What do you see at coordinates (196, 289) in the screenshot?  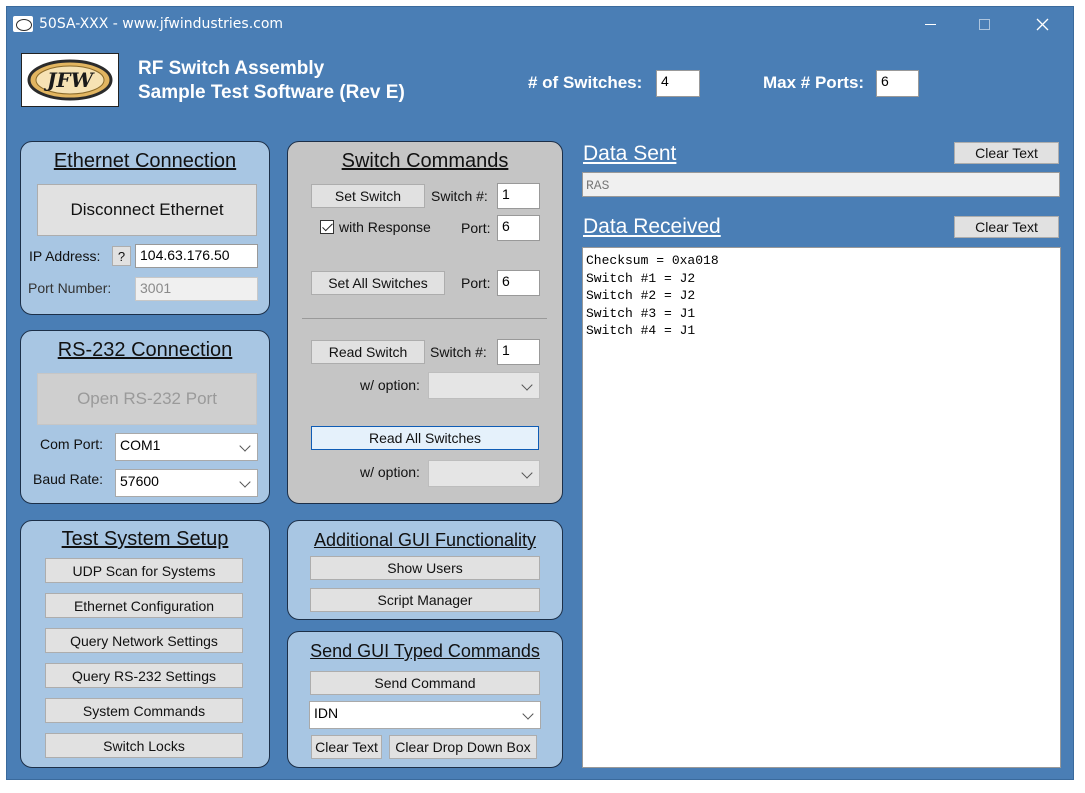 I see `port-number-input: 3001` at bounding box center [196, 289].